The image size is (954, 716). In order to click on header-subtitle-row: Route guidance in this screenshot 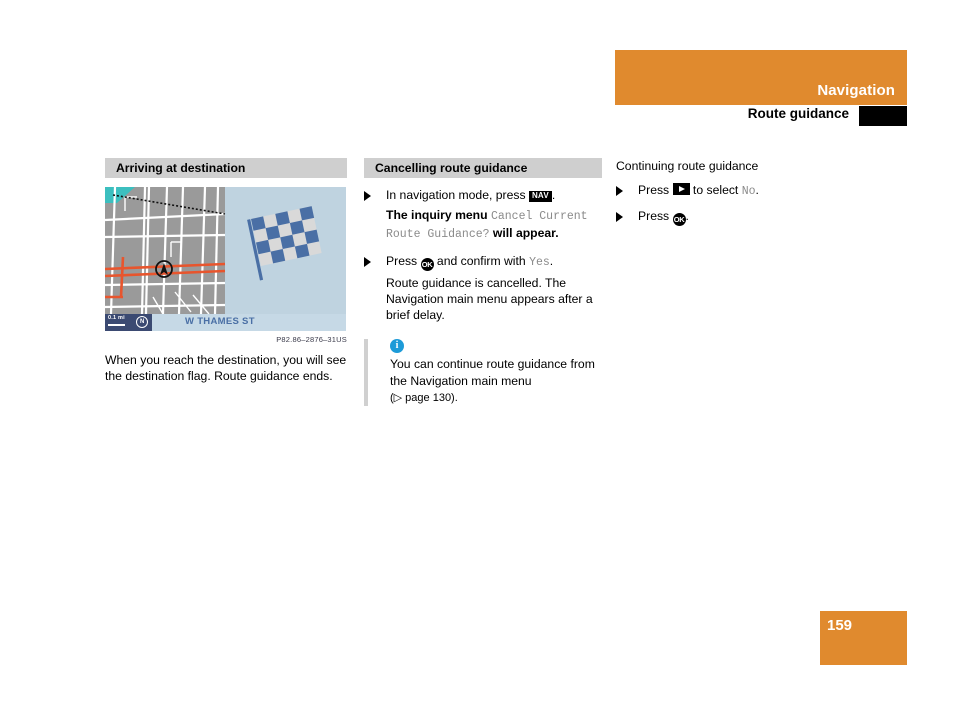, I will do `click(761, 116)`.